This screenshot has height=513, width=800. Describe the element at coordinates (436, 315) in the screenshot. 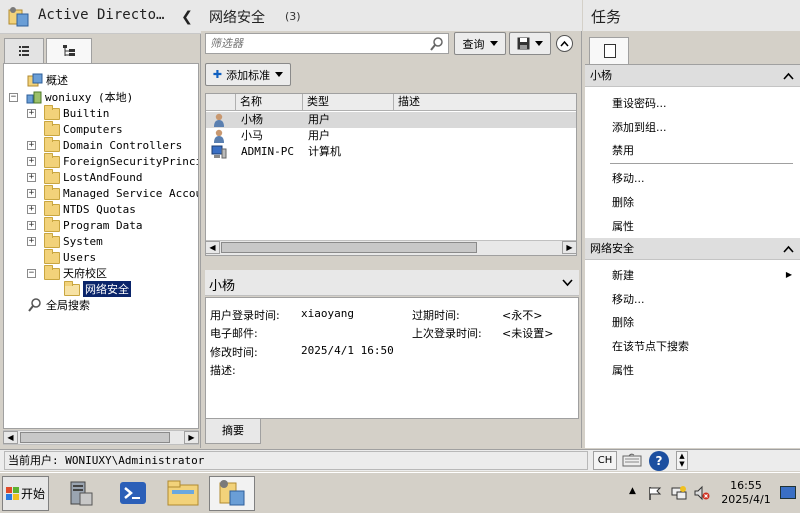

I see `expire-label: 过期时间:` at that location.